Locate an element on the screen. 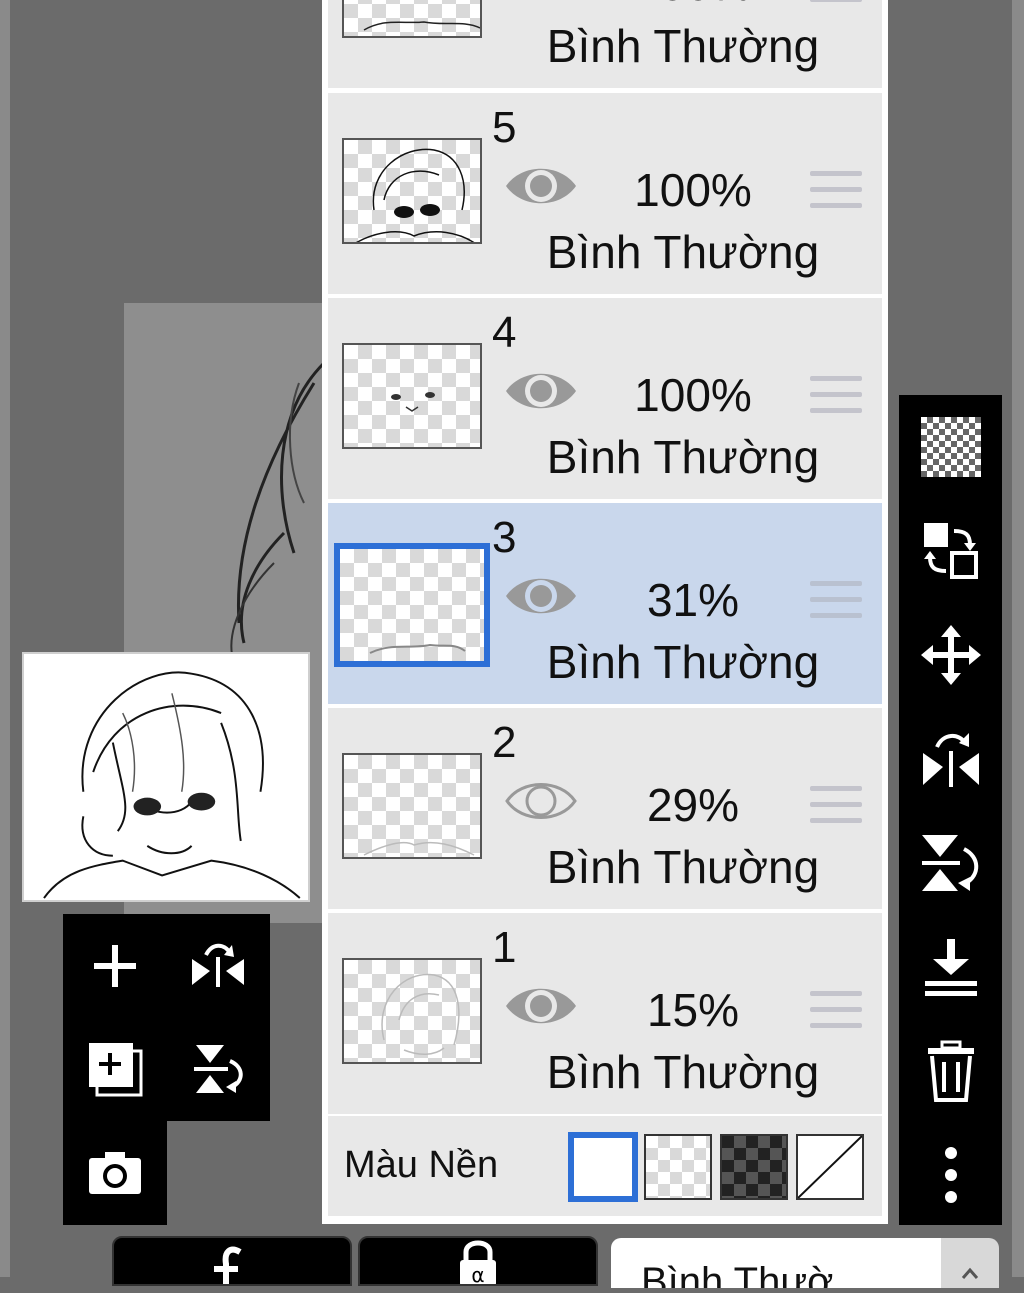 Image resolution: width=1024 pixels, height=1293 pixels. trash-icon is located at coordinates (950, 1071).